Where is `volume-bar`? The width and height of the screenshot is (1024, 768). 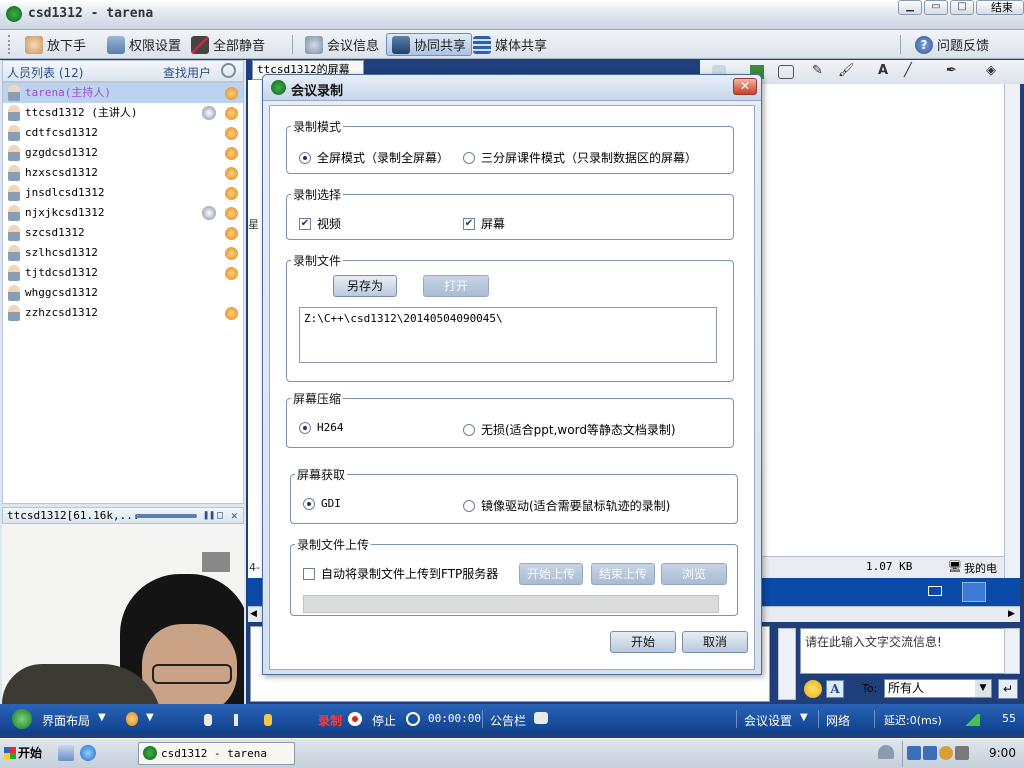 volume-bar is located at coordinates (236, 720).